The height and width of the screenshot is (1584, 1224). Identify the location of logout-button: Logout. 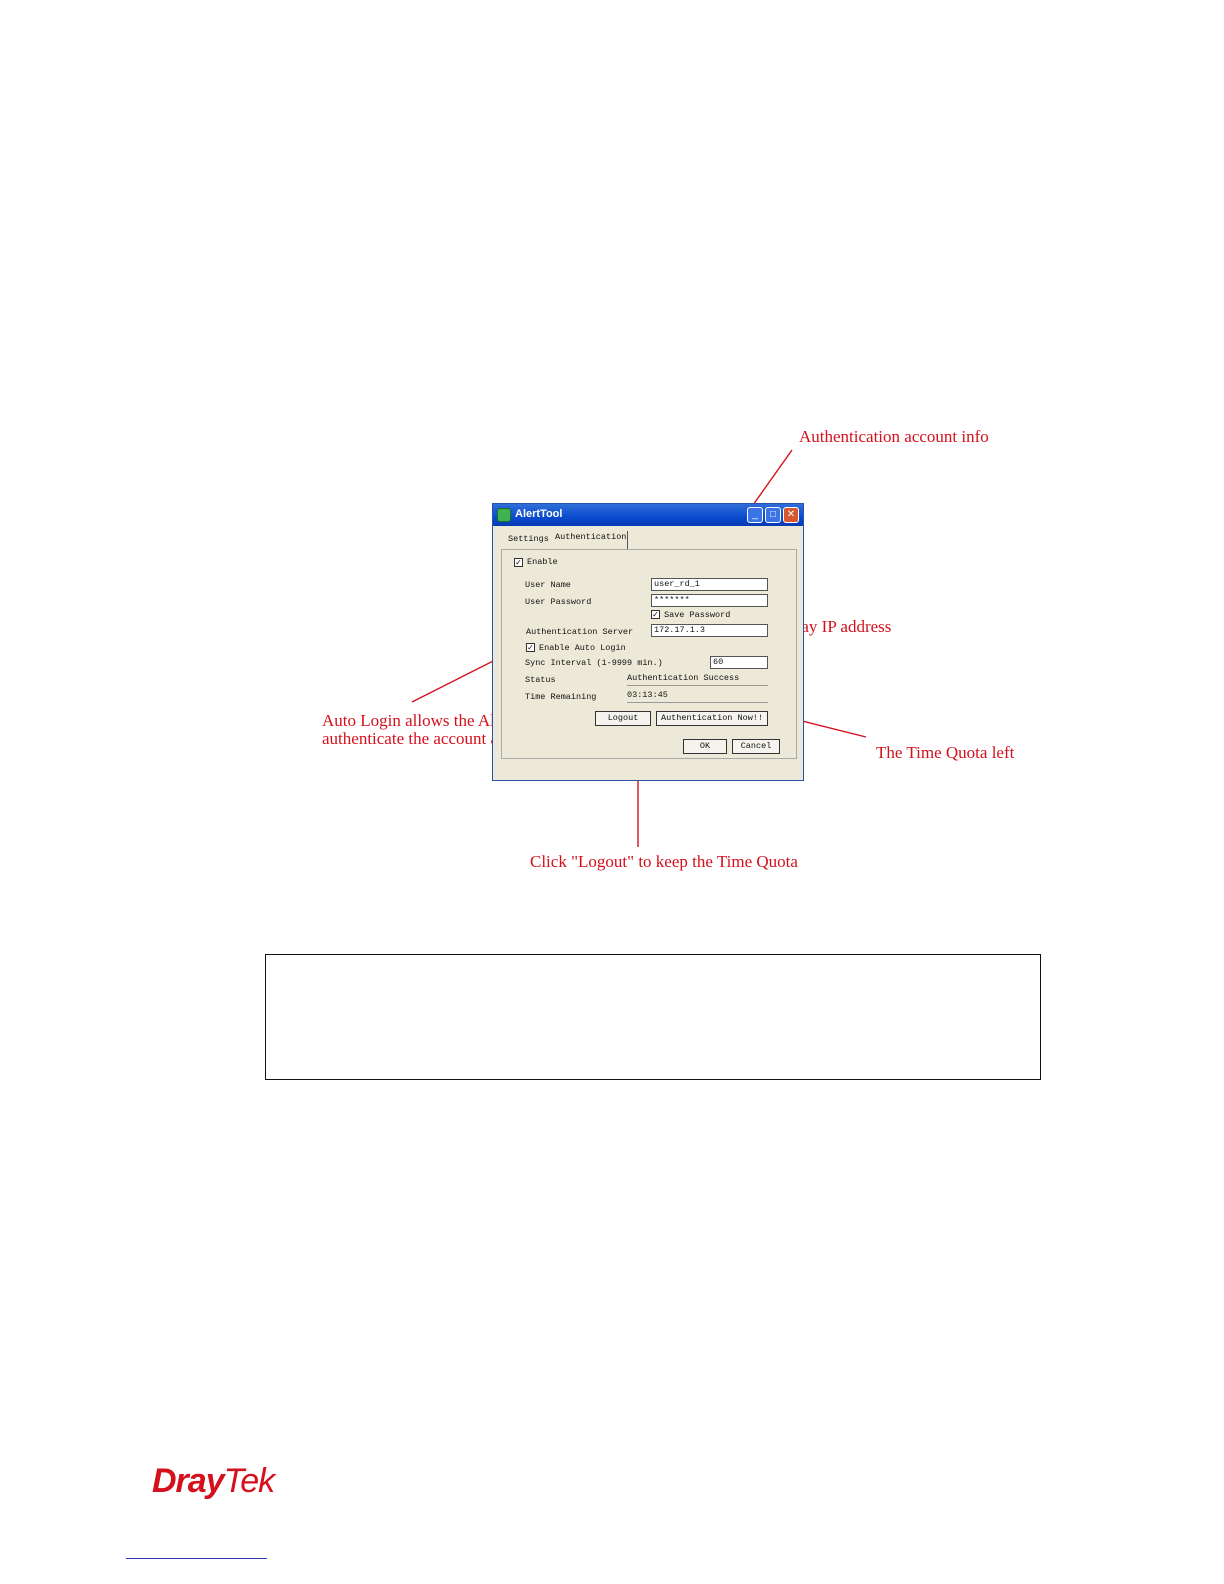
(623, 718).